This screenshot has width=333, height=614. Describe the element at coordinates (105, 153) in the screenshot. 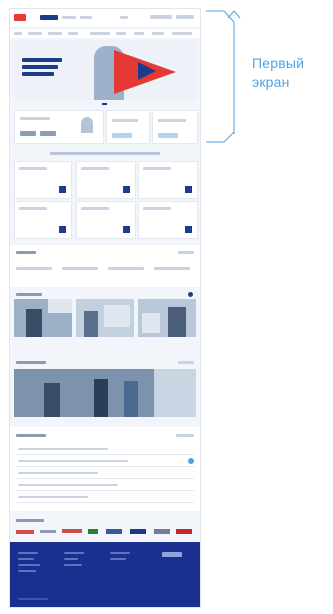

I see `services-heading` at that location.